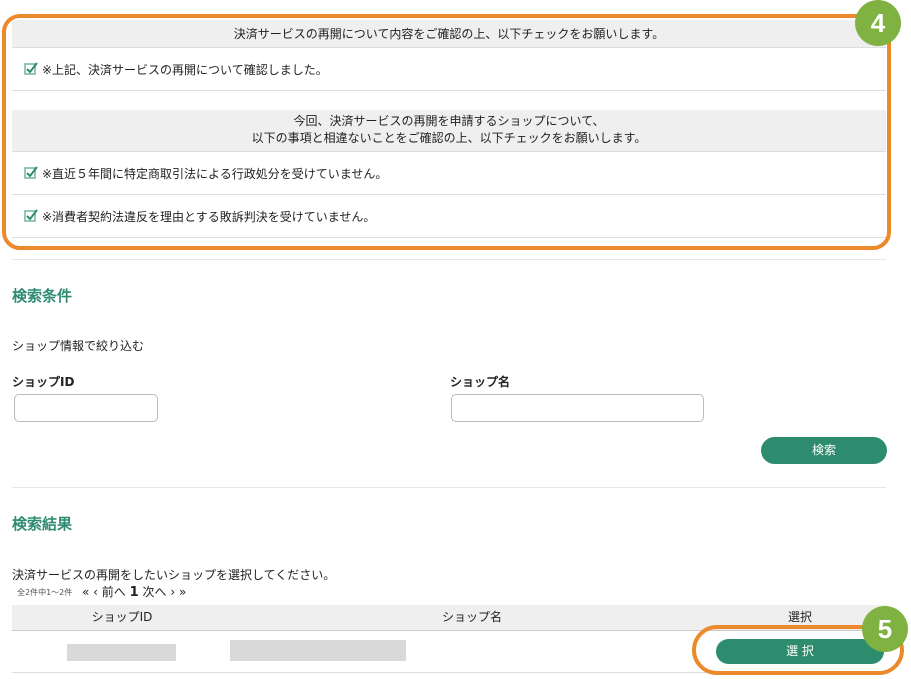 The width and height of the screenshot is (911, 679). Describe the element at coordinates (215, 173) in the screenshot. I see `confirm-check-label-2: ※直近５年間に特定商取引法による行政処分を受けていません。` at that location.